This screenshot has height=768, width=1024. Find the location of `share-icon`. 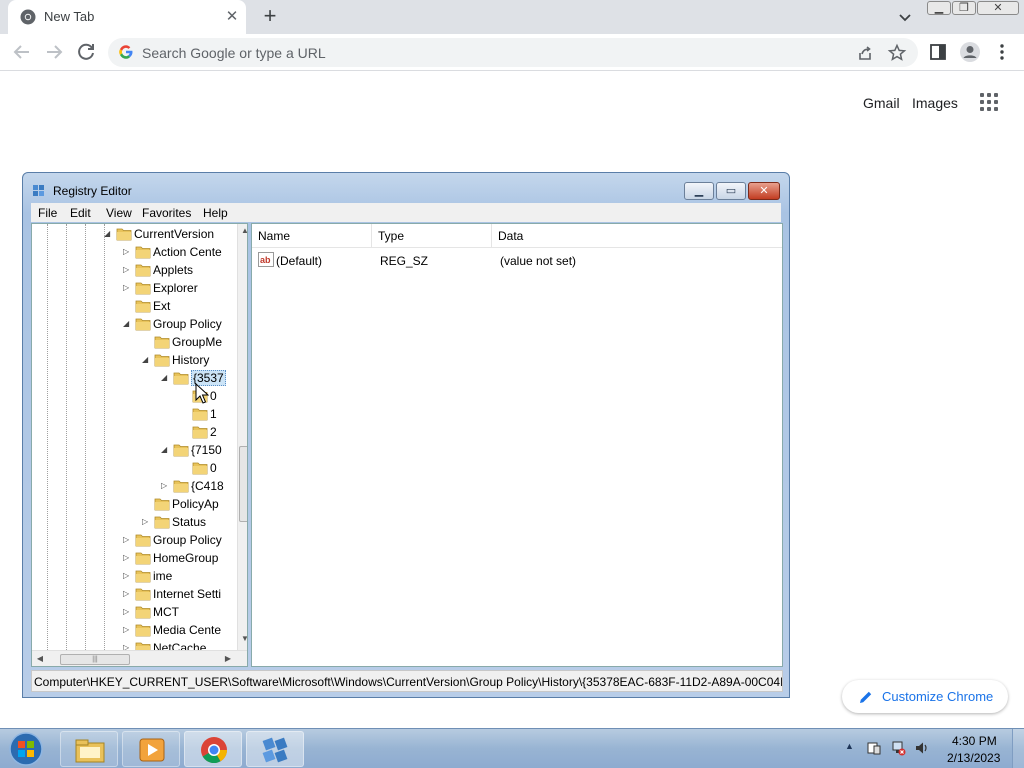

share-icon is located at coordinates (865, 53).